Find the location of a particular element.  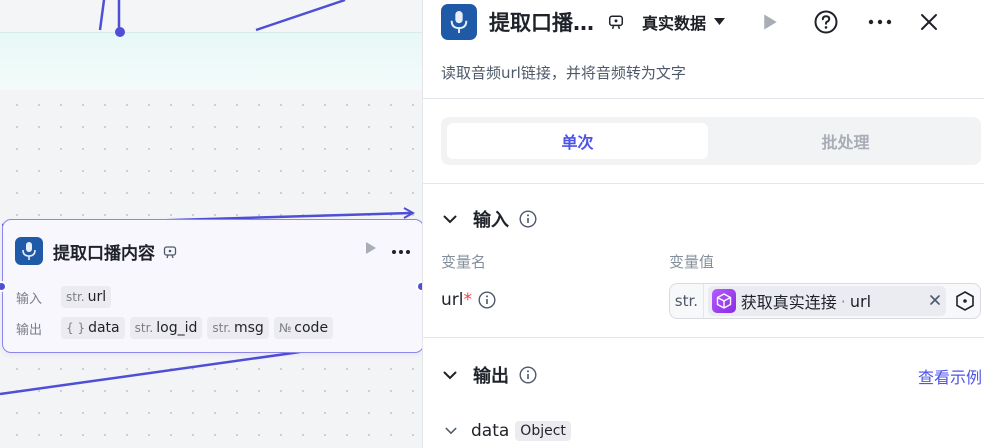

output-tree-item: data Object is located at coordinates (508, 431).